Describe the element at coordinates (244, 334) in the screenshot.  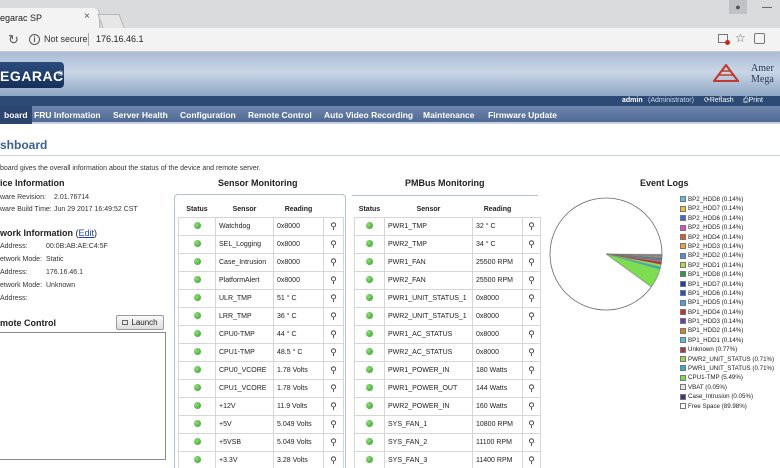
I see `sensor-name: CPU0-TMP` at that location.